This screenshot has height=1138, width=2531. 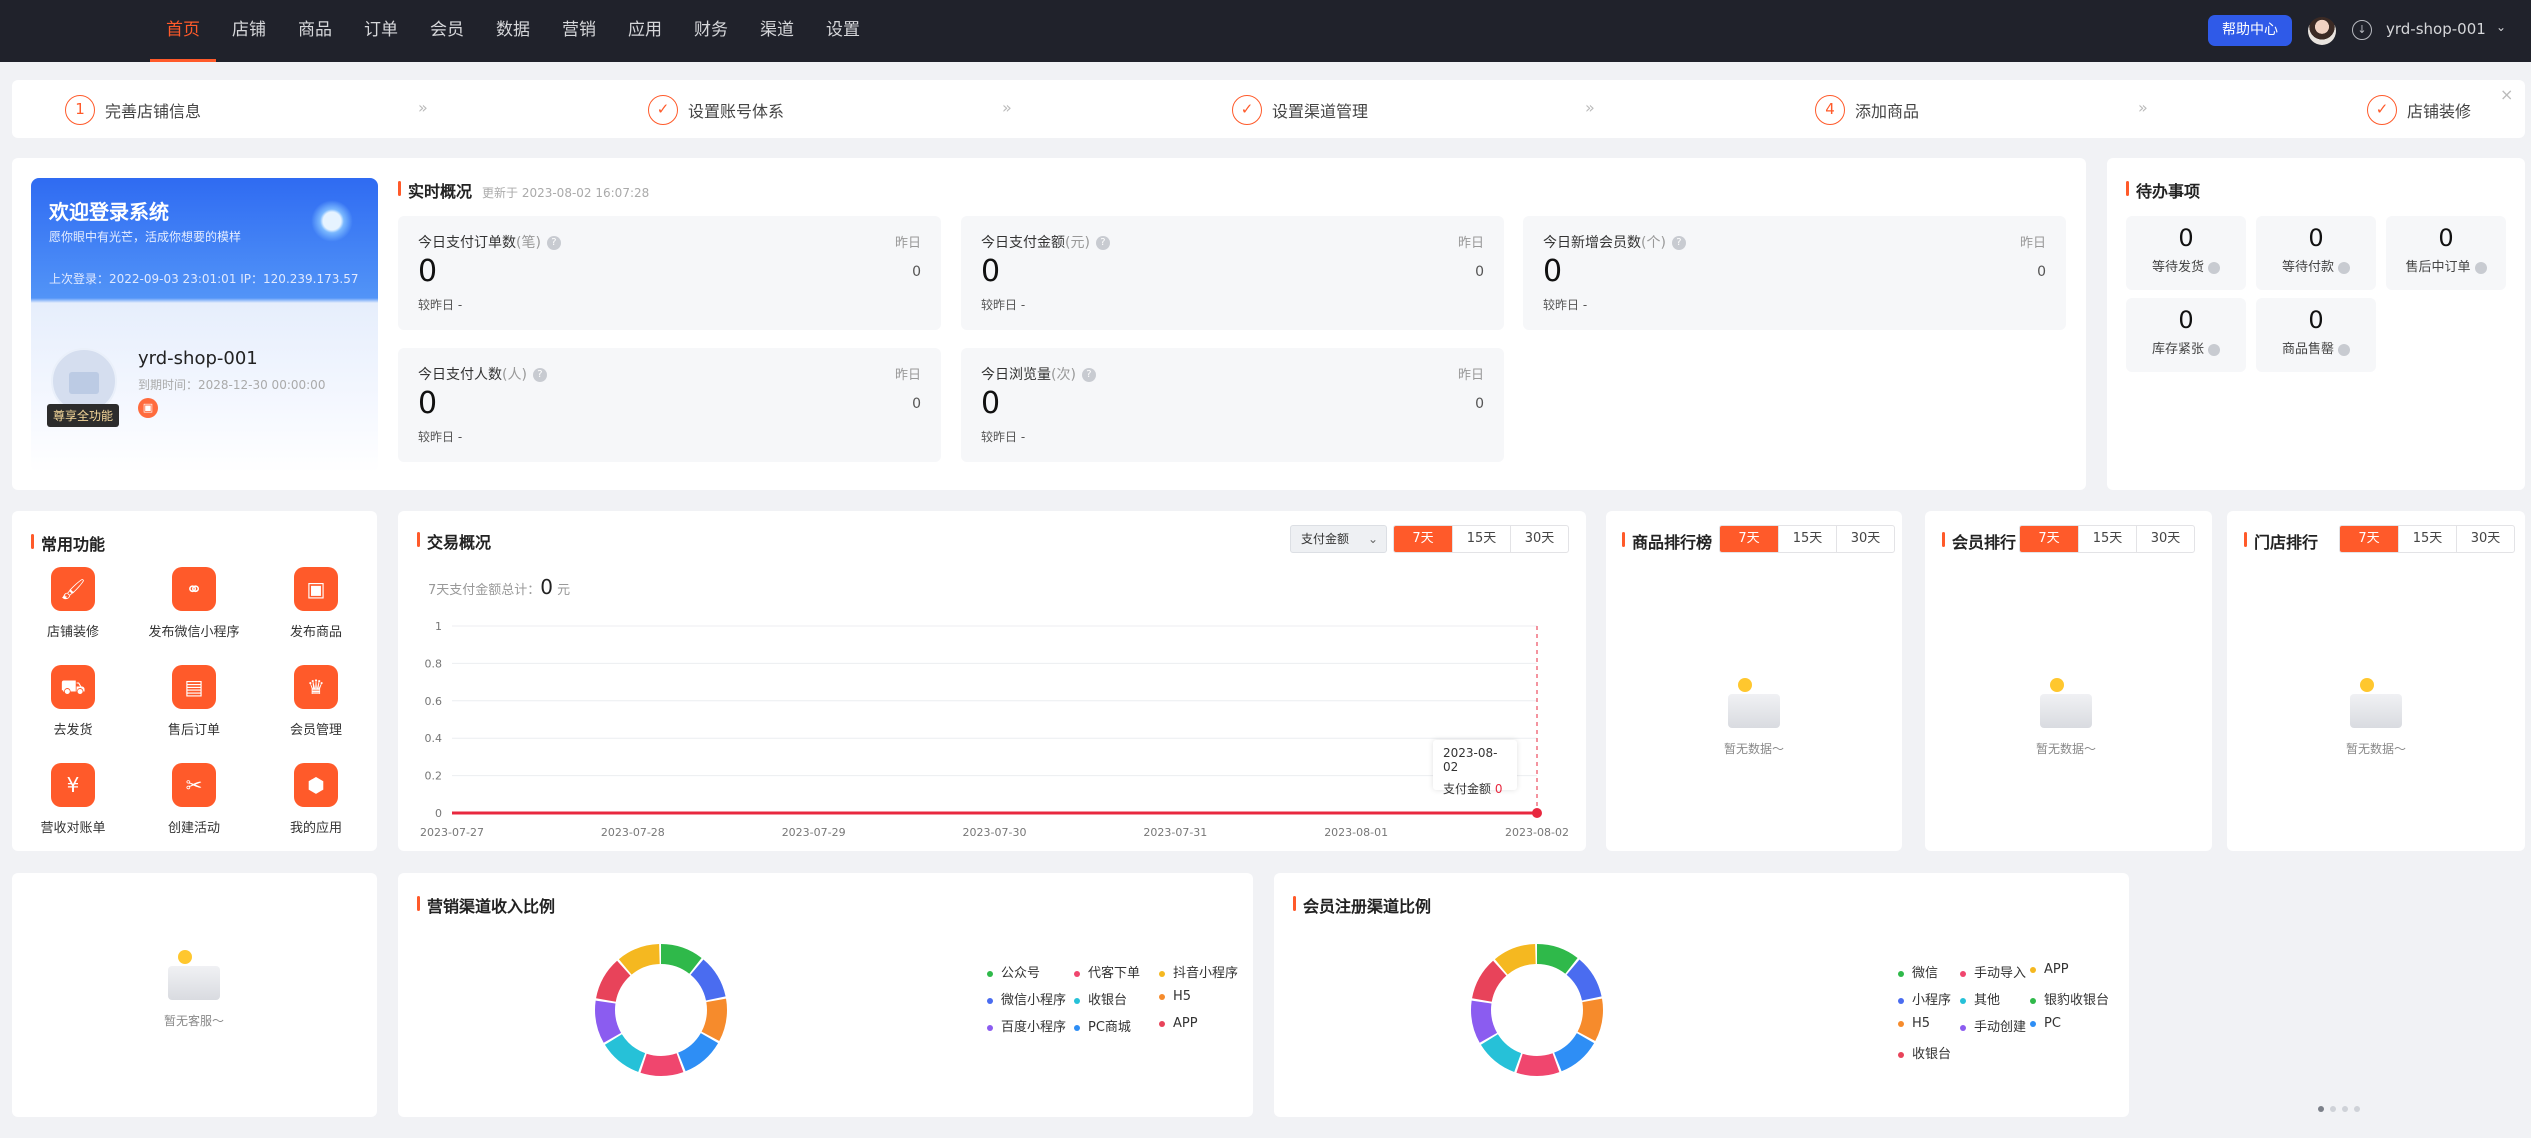 What do you see at coordinates (1013, 971) in the screenshot?
I see `legend-item: 公众号` at bounding box center [1013, 971].